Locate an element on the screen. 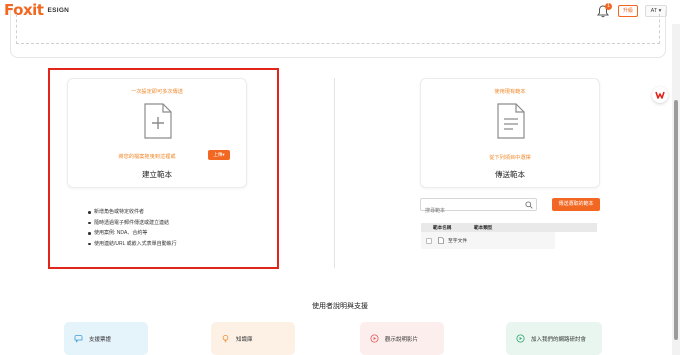  template-search is located at coordinates (478, 207).